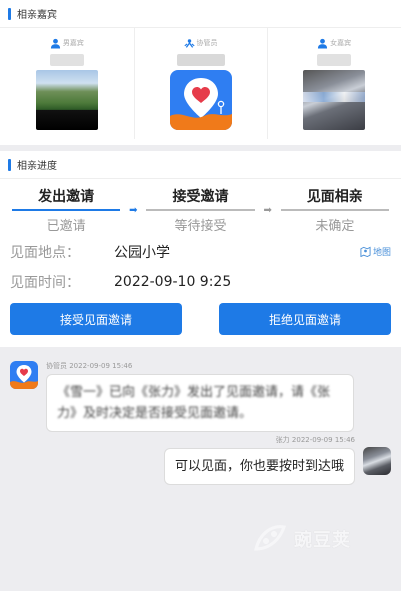  Describe the element at coordinates (200, 14) in the screenshot. I see `guests-section-header: 相亲嘉宾` at that location.